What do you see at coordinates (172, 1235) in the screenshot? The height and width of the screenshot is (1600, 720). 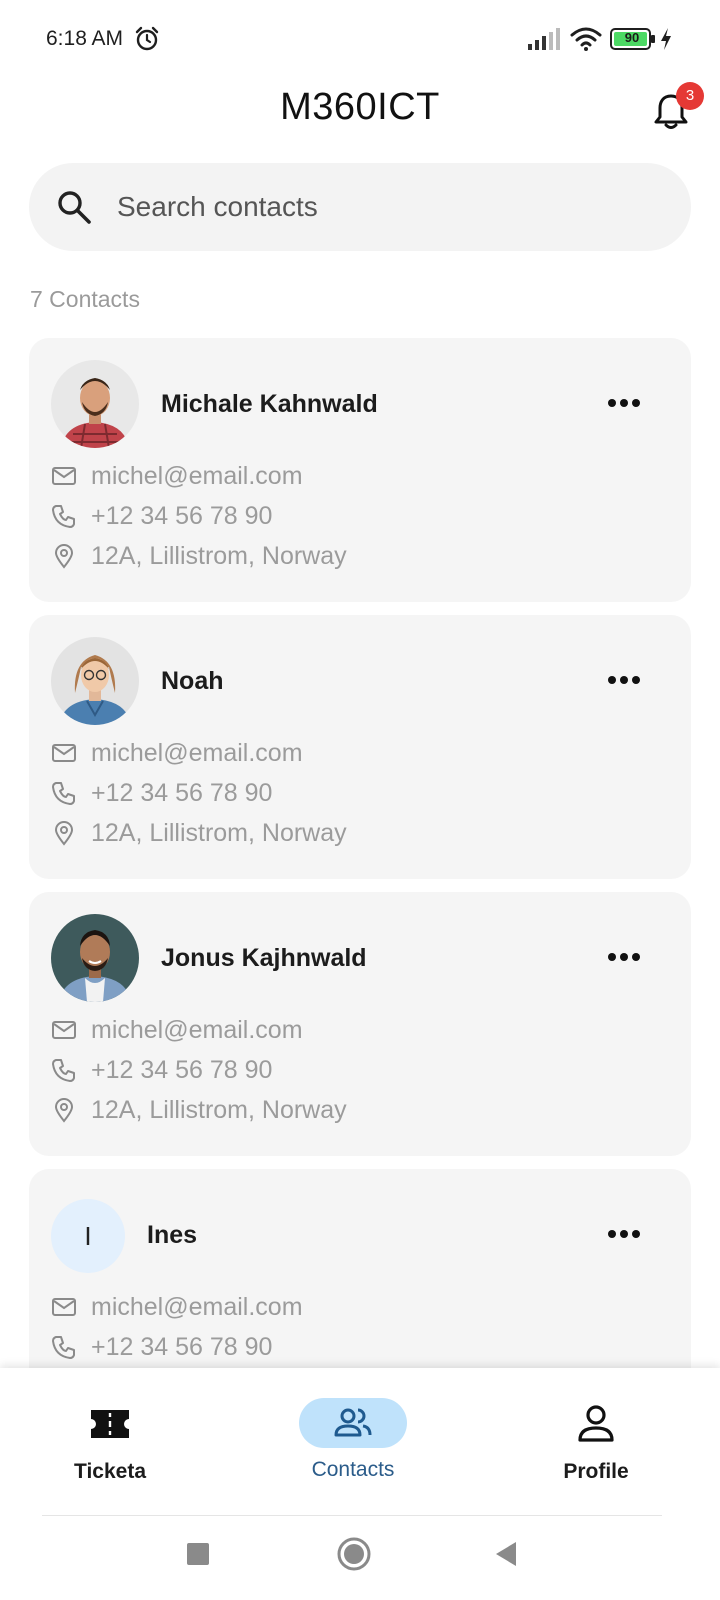 I see `contact-name: Ines` at bounding box center [172, 1235].